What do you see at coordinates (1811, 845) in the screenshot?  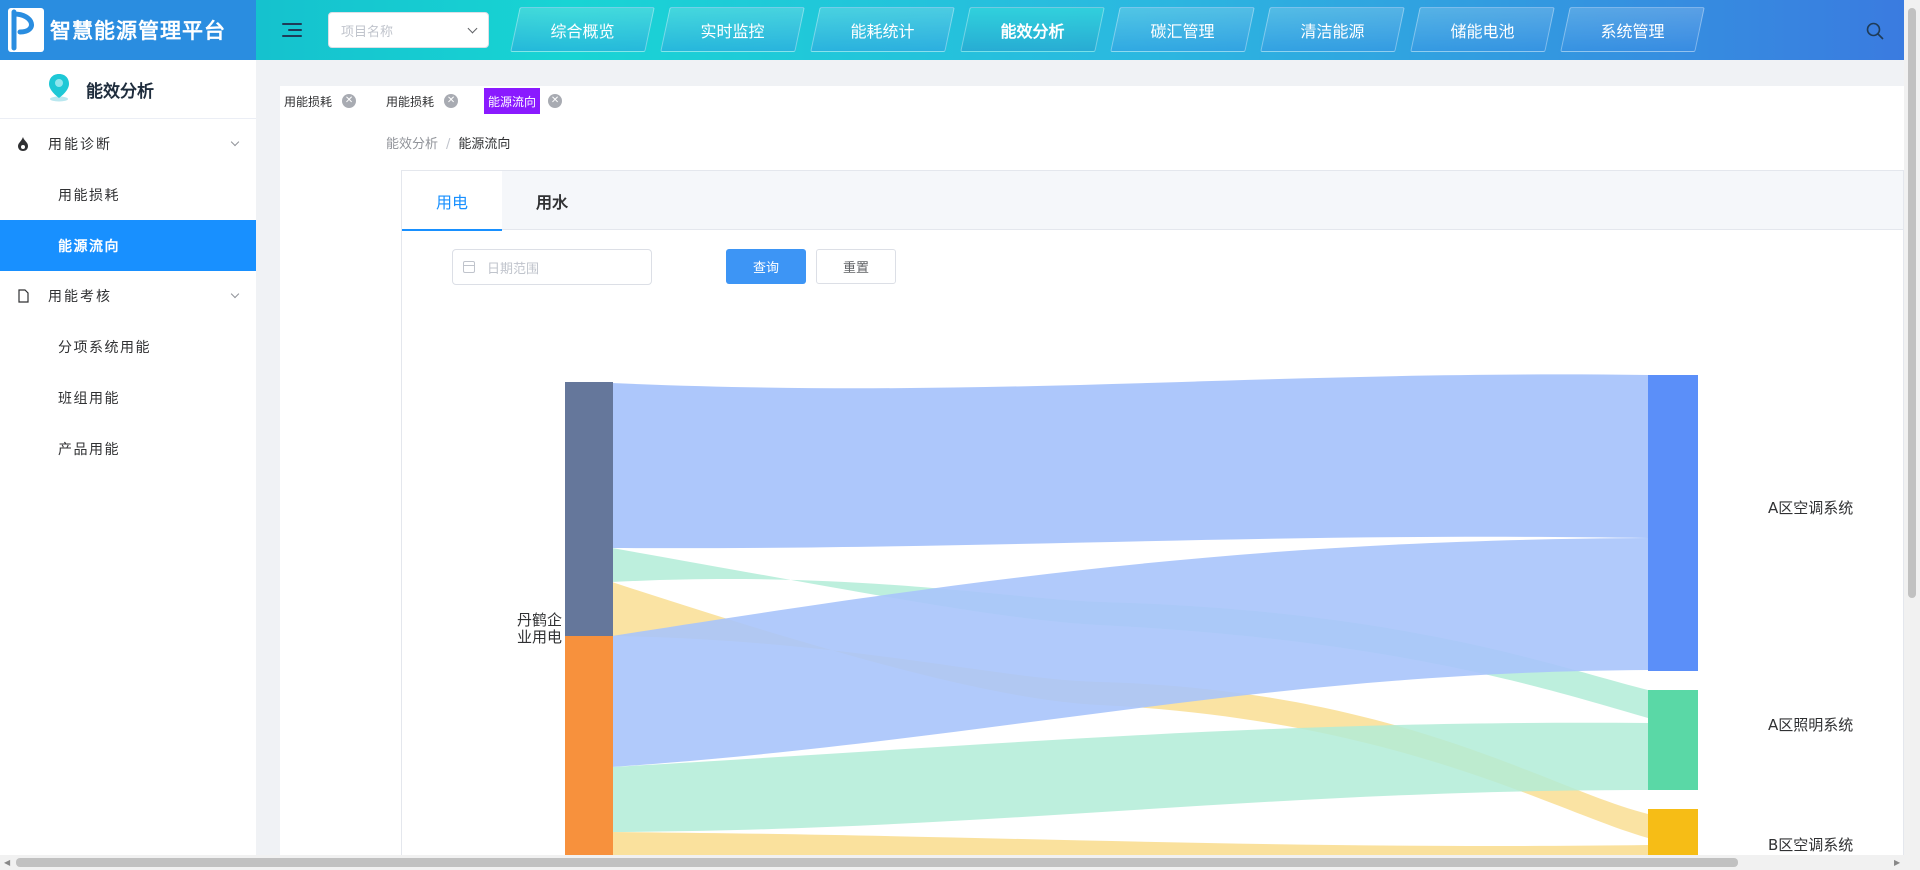 I see `sankey-label-b-ac: B区空调系统` at bounding box center [1811, 845].